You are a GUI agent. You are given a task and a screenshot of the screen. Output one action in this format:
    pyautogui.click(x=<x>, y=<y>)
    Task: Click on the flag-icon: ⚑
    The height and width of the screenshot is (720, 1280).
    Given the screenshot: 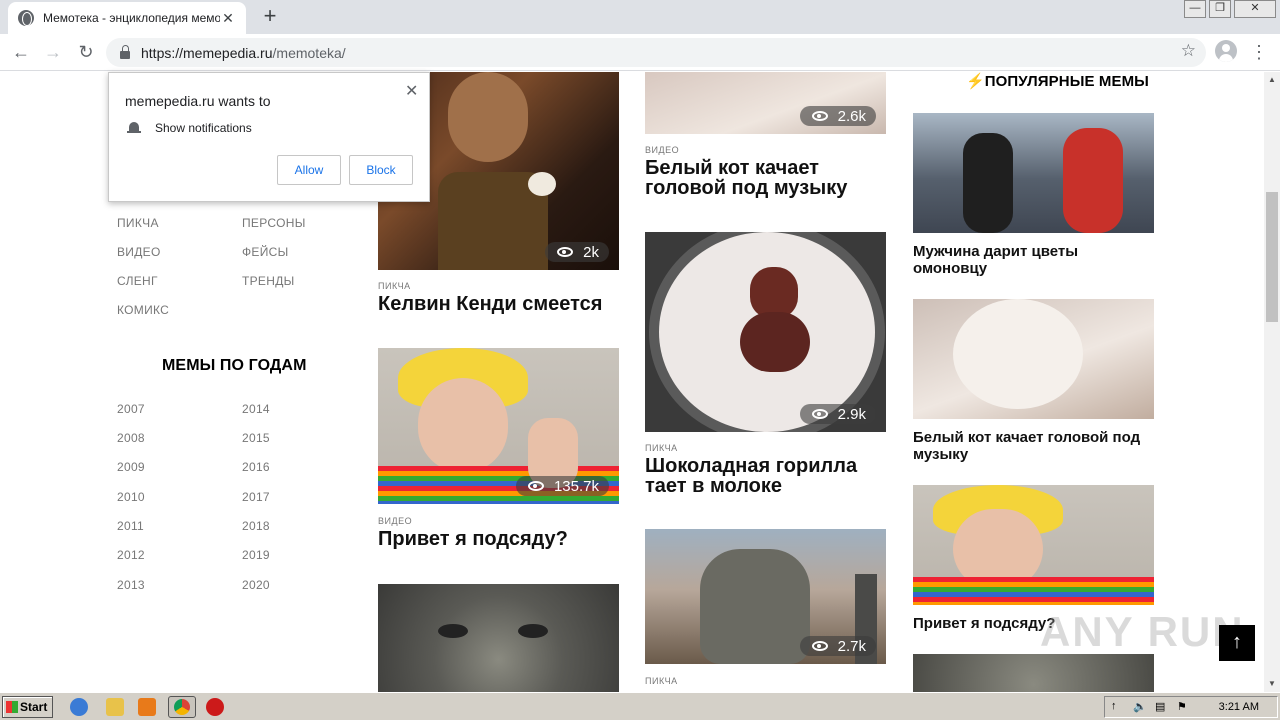 What is the action you would take?
    pyautogui.click(x=1182, y=706)
    